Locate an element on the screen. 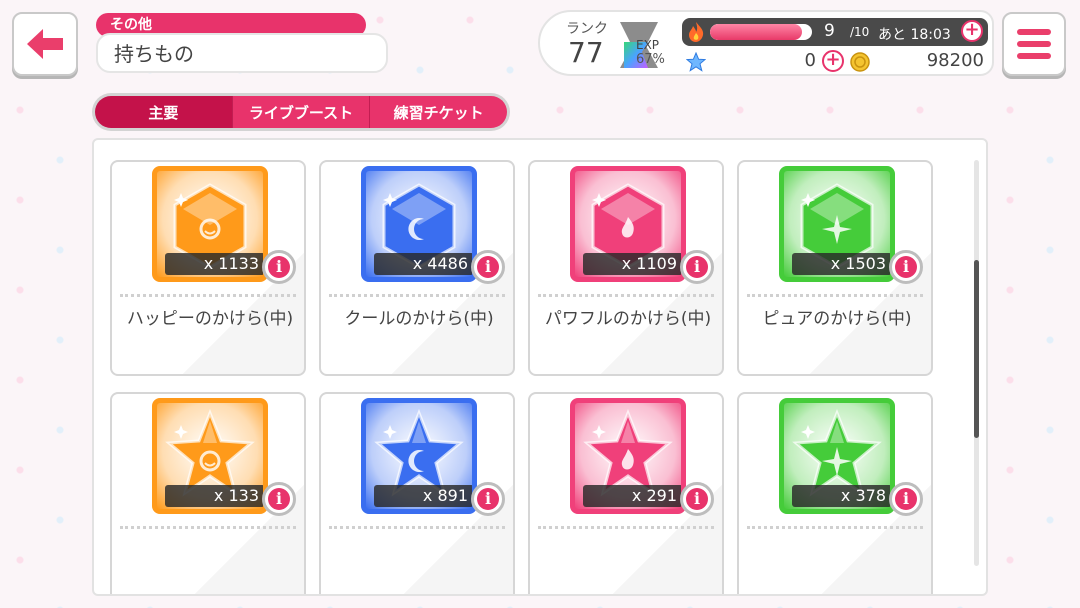  item-quantity: x 4486 is located at coordinates (423, 264).